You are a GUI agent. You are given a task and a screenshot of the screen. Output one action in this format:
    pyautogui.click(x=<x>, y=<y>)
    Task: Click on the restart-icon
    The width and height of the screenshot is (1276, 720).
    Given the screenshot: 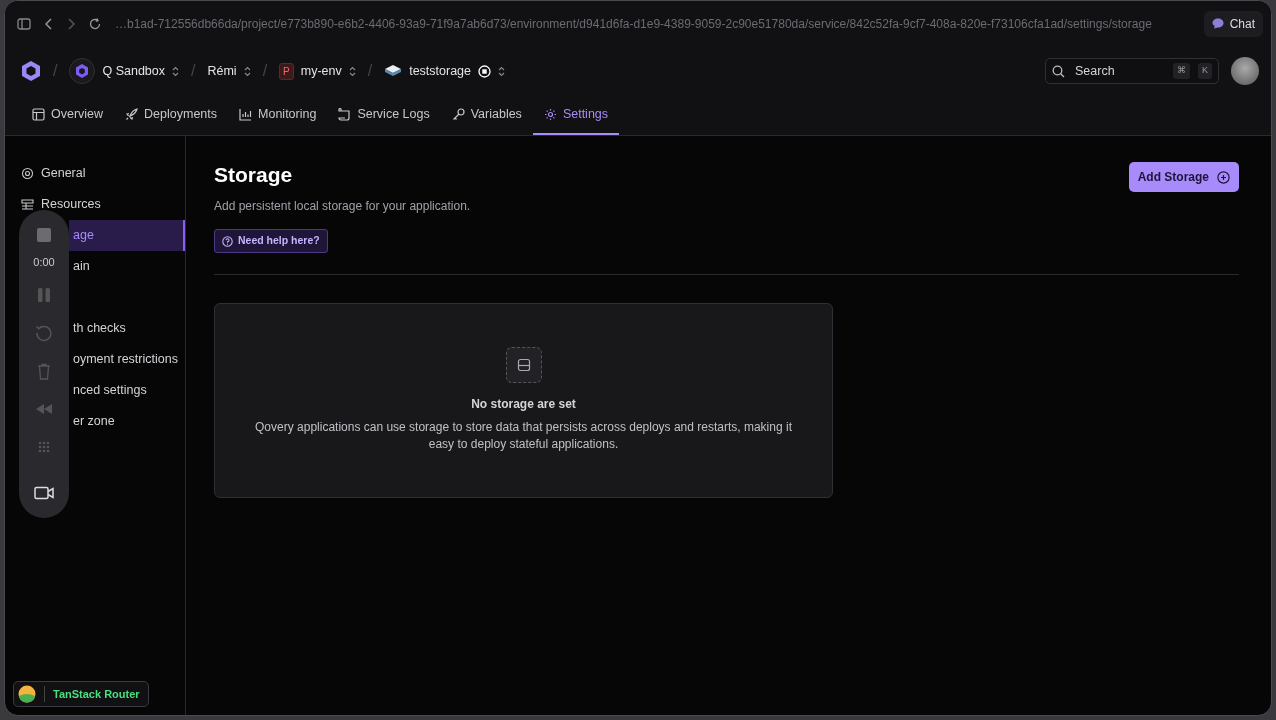 What is the action you would take?
    pyautogui.click(x=44, y=333)
    